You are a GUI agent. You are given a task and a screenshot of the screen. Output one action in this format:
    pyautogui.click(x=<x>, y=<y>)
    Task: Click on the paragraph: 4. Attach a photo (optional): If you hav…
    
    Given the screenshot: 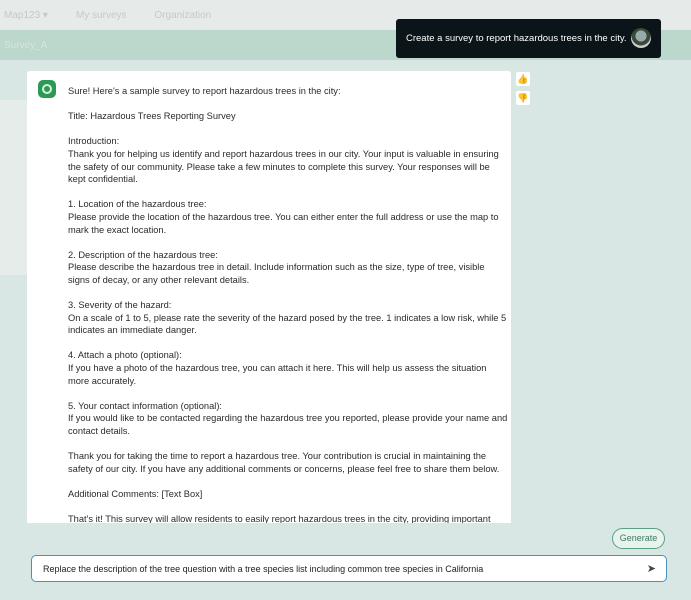 What is the action you would take?
    pyautogui.click(x=277, y=368)
    